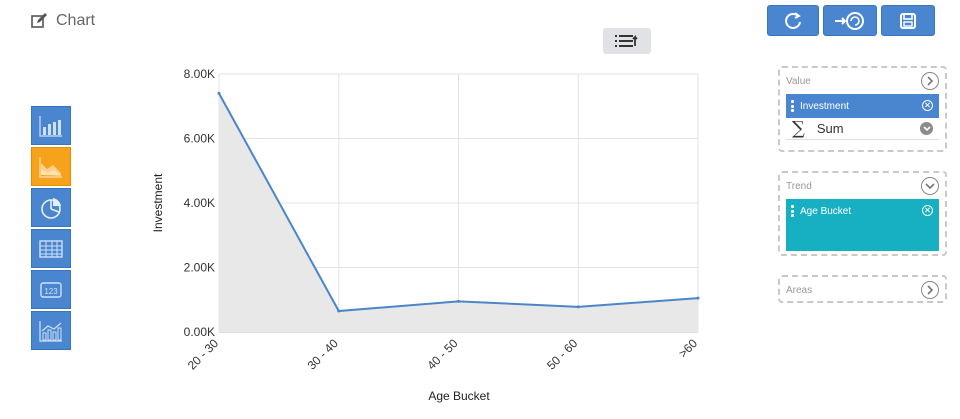 The width and height of the screenshot is (960, 419). I want to click on number-icon: 123, so click(51, 289).